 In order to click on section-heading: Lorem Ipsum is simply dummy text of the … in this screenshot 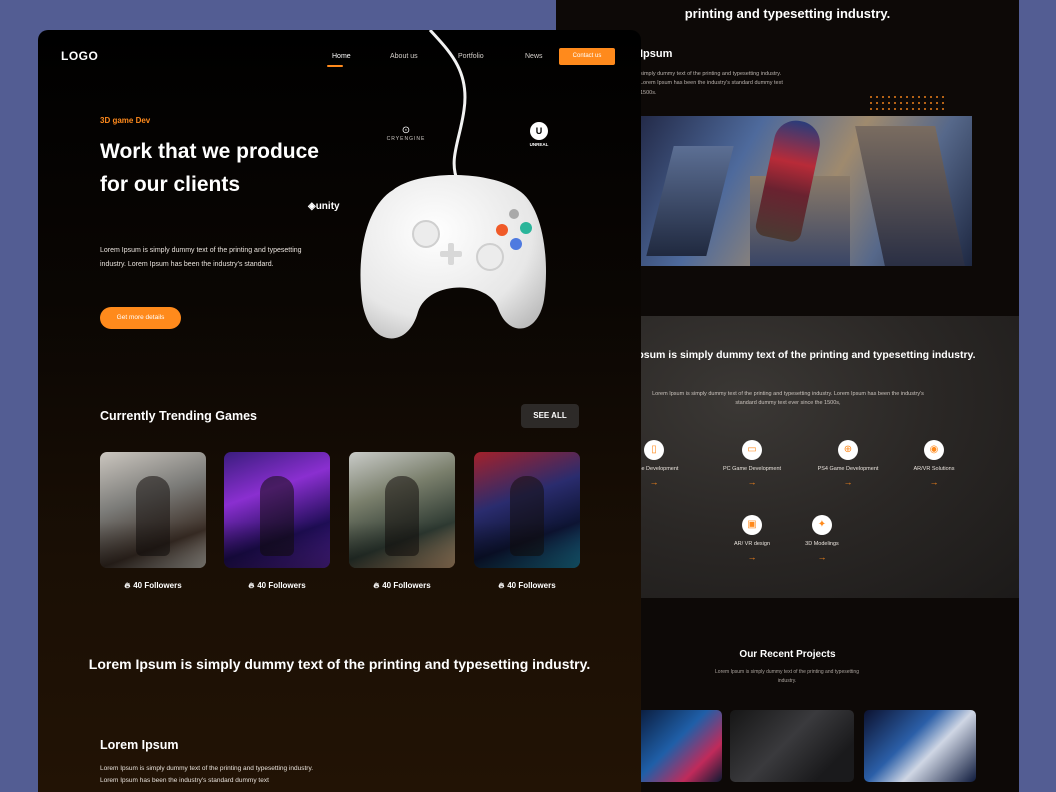, I will do `click(339, 664)`.